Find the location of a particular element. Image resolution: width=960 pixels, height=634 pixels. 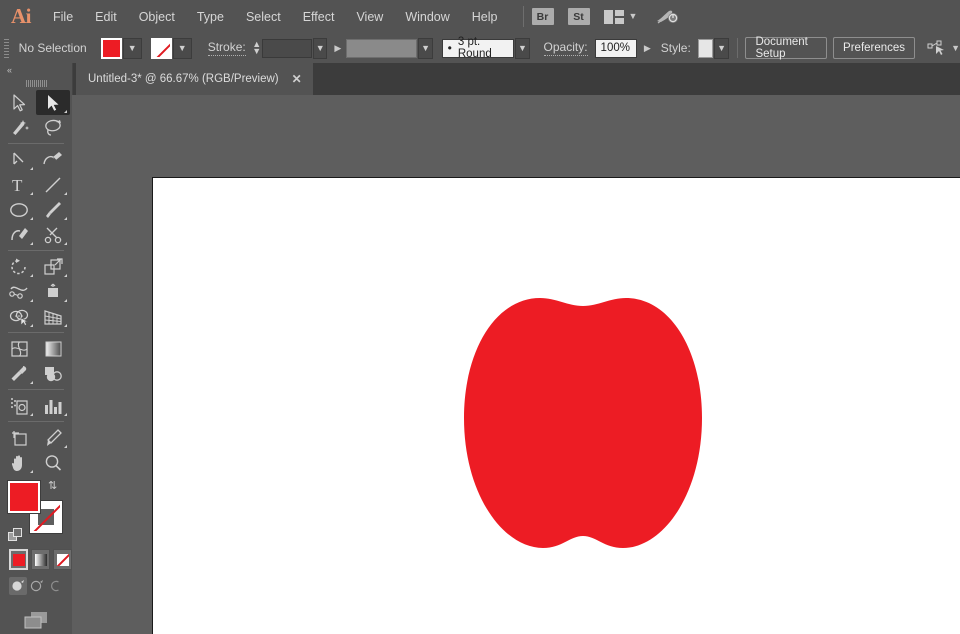

menu-window: Window is located at coordinates (427, 16).